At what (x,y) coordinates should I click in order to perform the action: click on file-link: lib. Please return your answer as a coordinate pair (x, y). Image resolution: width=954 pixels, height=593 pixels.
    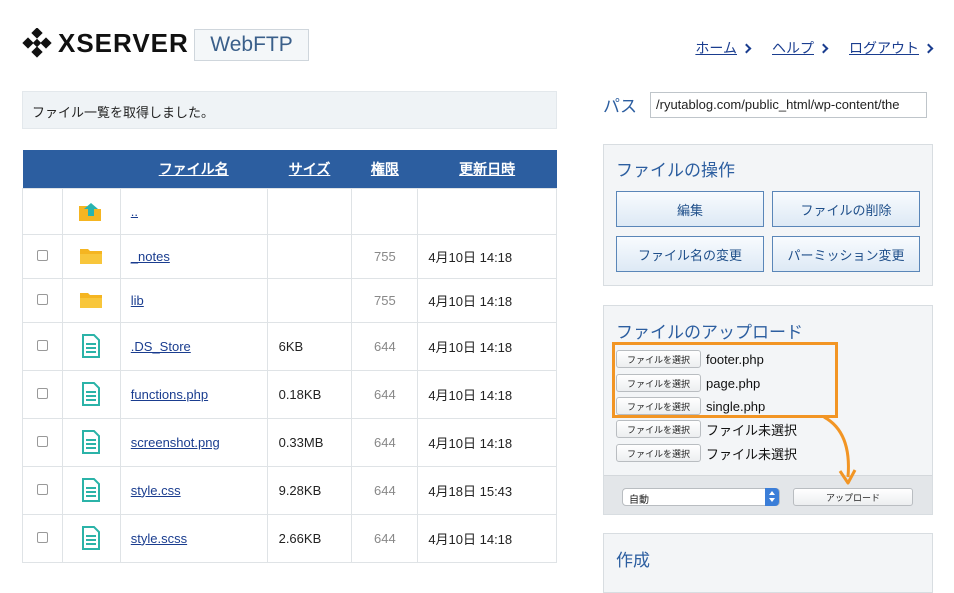
    Looking at the image, I should click on (137, 300).